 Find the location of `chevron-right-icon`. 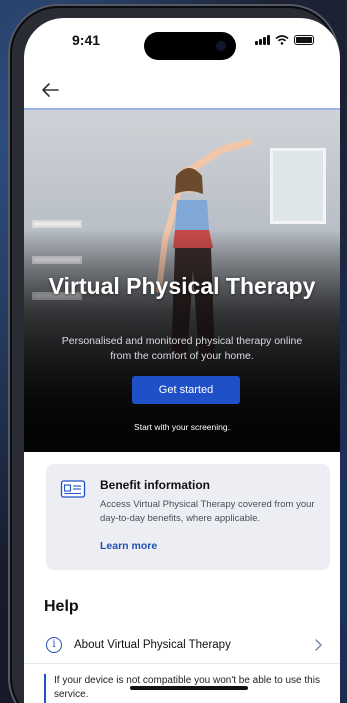

chevron-right-icon is located at coordinates (319, 645).